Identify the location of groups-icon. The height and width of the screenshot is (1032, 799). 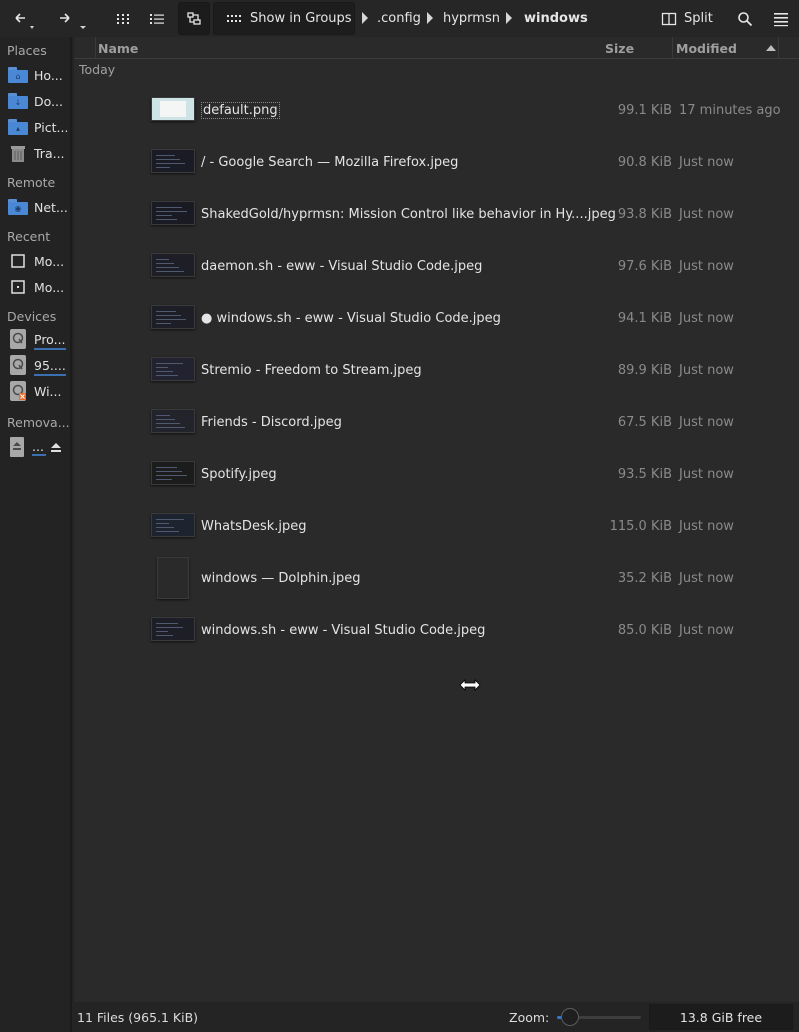
(234, 18).